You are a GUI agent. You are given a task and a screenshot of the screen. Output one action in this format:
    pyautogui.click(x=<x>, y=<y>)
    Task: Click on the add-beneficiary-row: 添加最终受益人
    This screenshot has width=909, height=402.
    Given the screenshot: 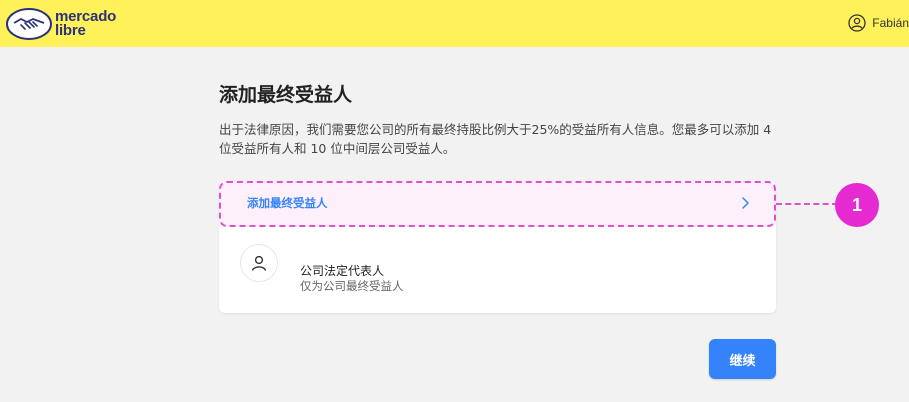 What is the action you would take?
    pyautogui.click(x=497, y=204)
    